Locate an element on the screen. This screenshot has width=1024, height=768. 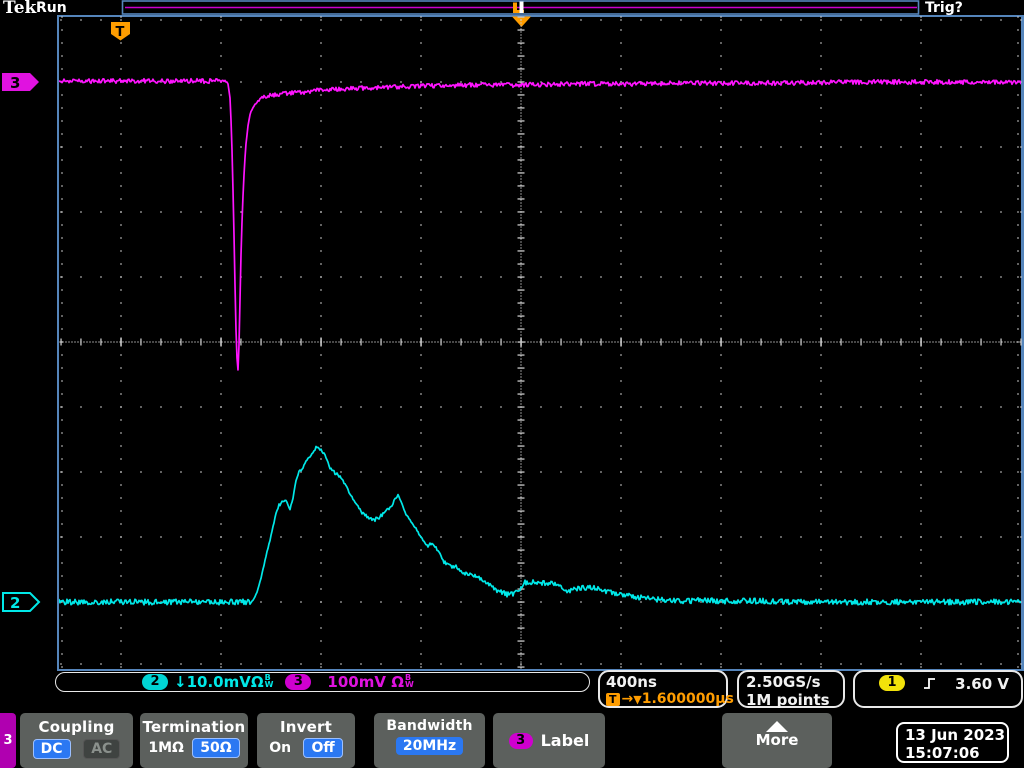
ch3-marker-label: 3 is located at coordinates (15, 83).